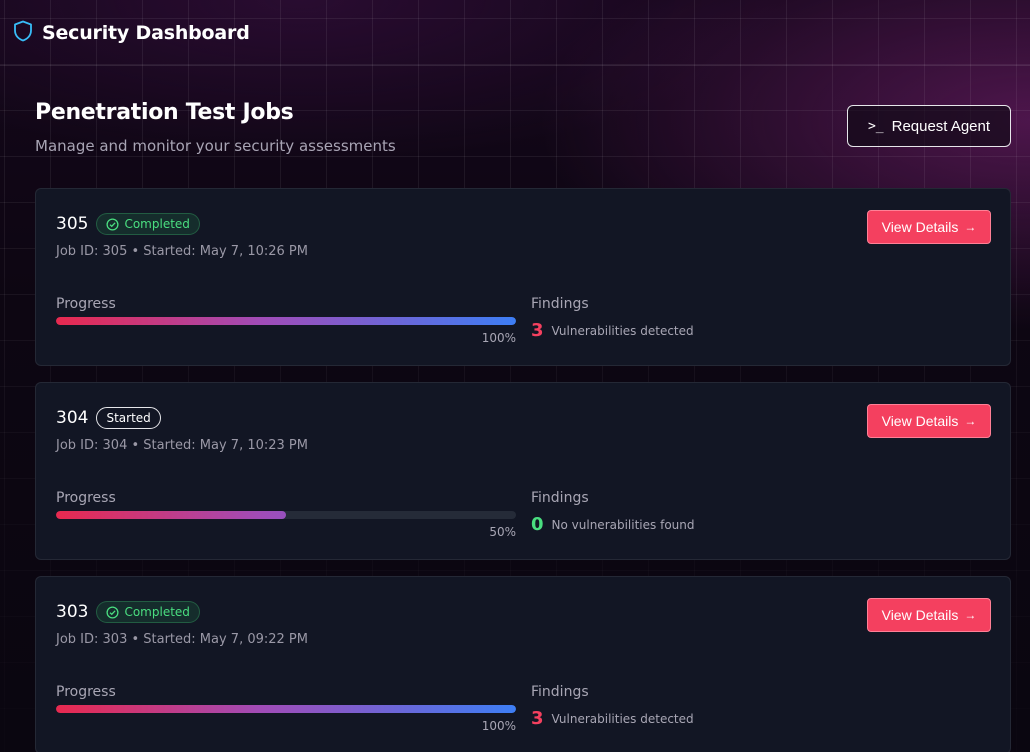  I want to click on app-title: Security Dashboard, so click(146, 32).